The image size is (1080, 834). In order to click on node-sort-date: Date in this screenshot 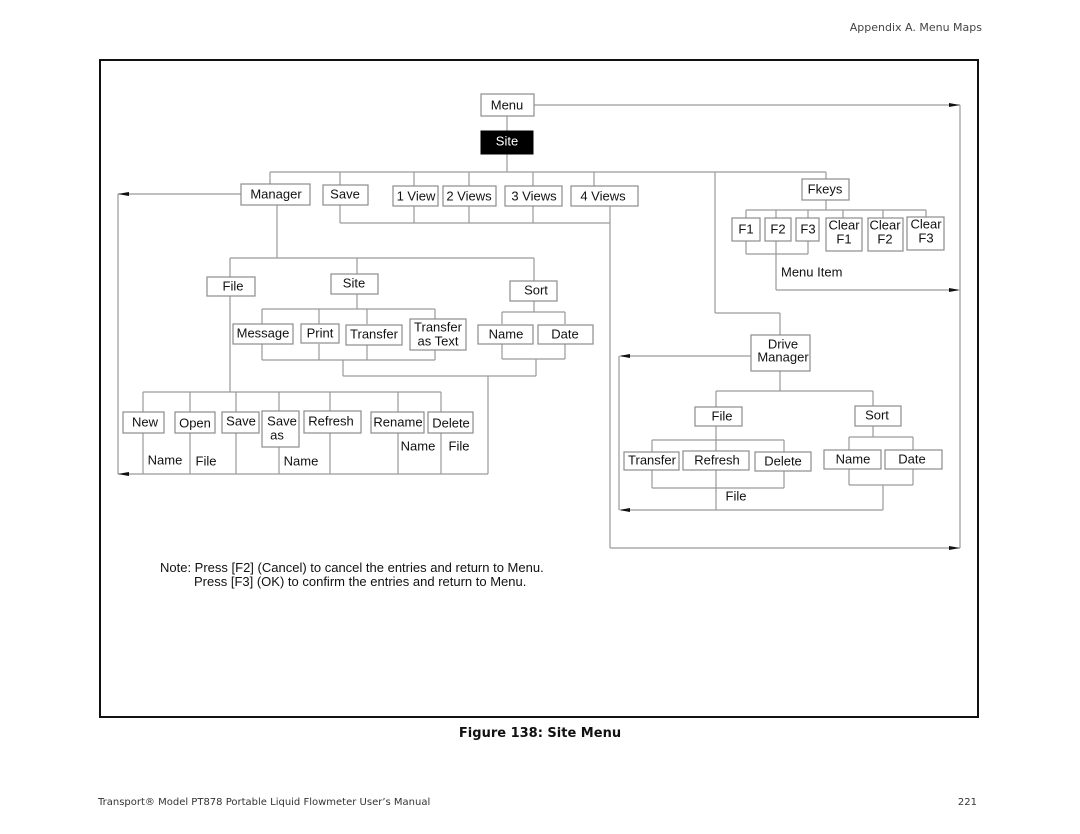, I will do `click(565, 334)`.